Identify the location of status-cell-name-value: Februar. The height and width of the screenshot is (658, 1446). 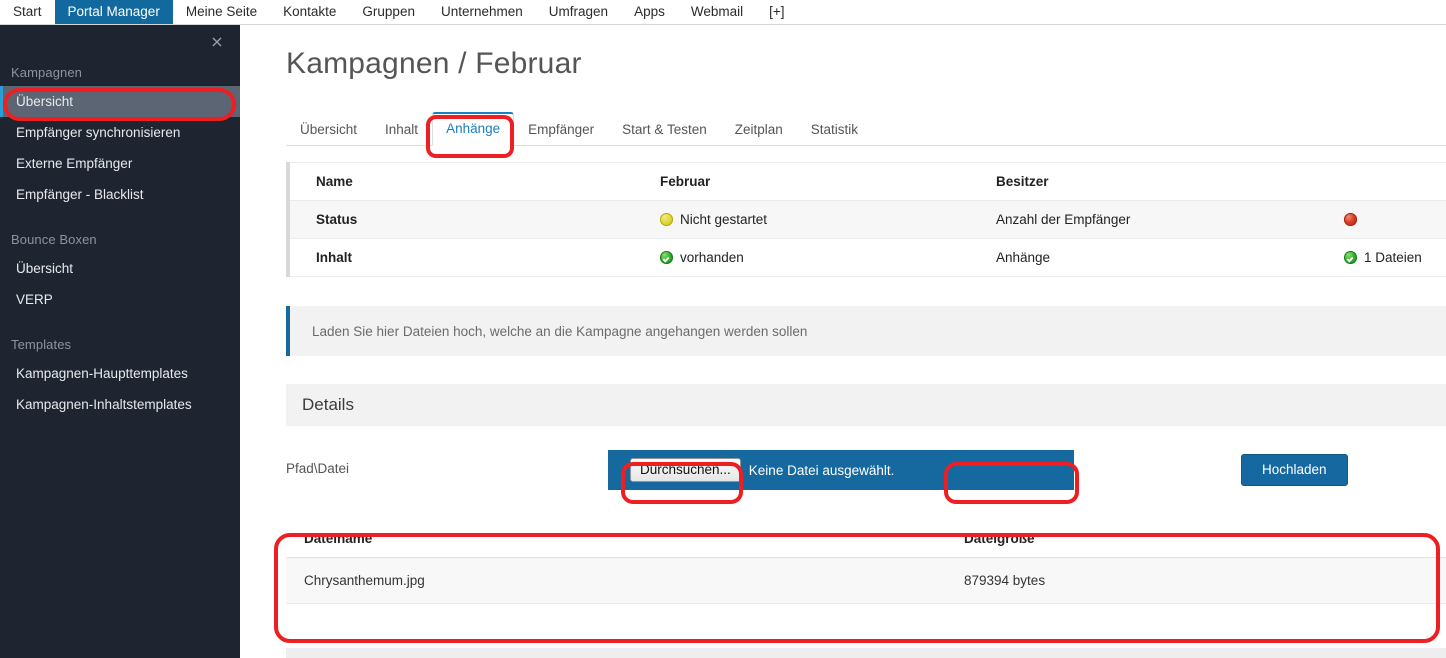
(802, 181).